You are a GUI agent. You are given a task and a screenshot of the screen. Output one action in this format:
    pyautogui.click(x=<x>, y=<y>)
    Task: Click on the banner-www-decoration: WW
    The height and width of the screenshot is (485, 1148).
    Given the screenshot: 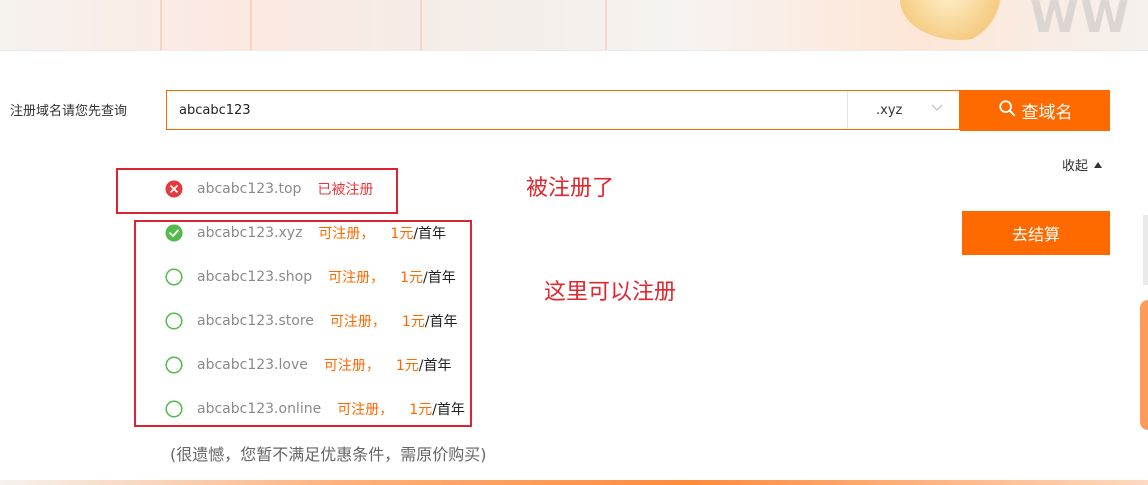 What is the action you would take?
    pyautogui.click(x=1081, y=21)
    